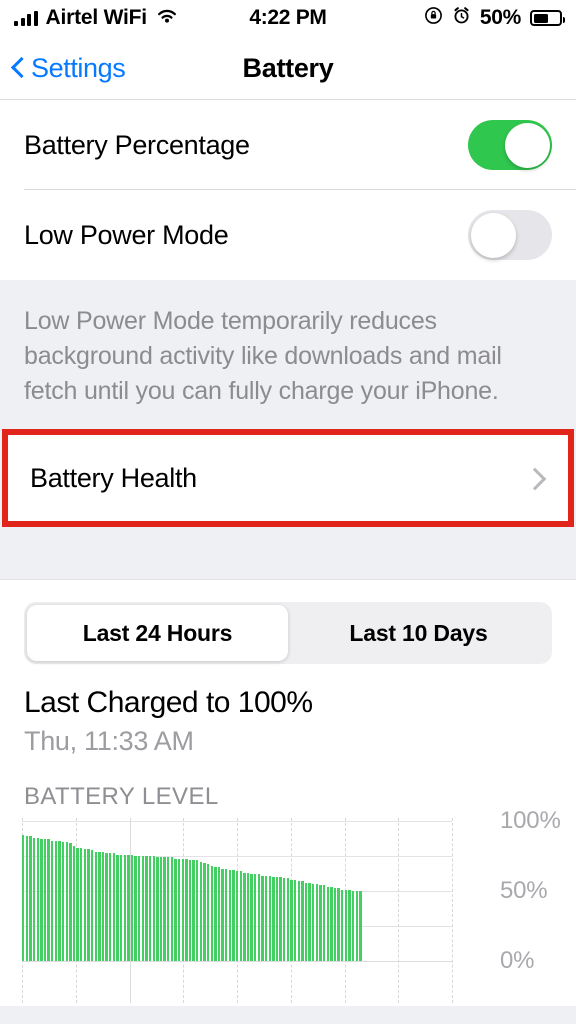  What do you see at coordinates (510, 235) in the screenshot?
I see `toggle-low-power-mode` at bounding box center [510, 235].